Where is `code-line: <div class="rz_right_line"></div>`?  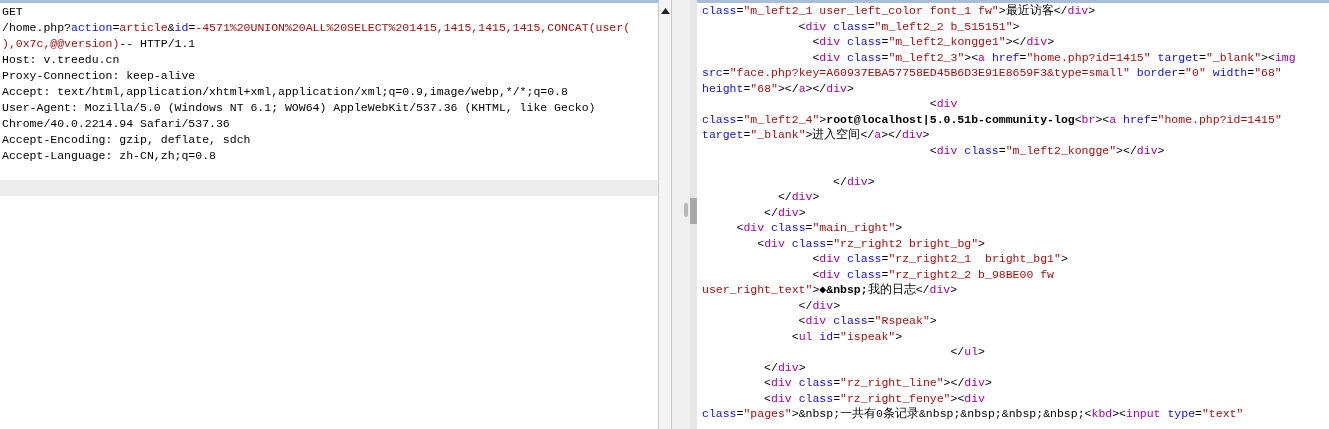 code-line: <div class="rz_right_line"></div> is located at coordinates (878, 383).